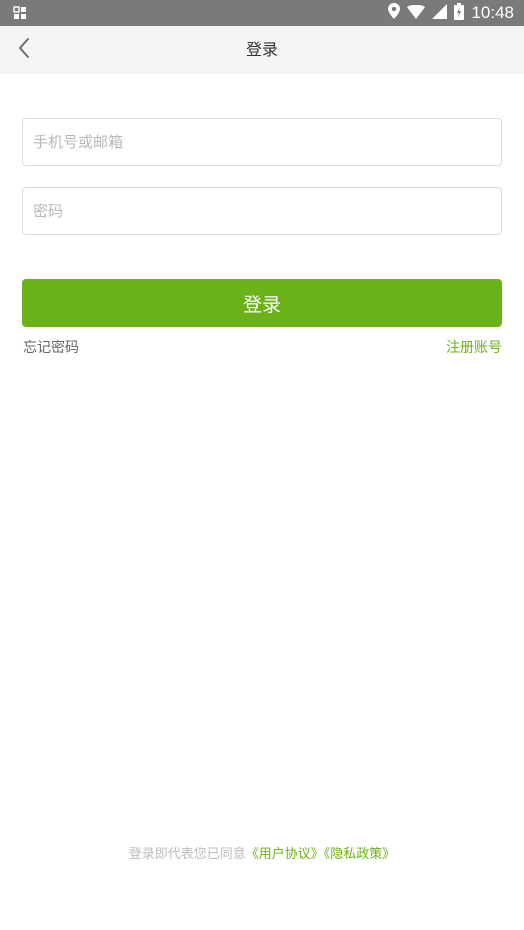 This screenshot has height=930, width=524. I want to click on privacy-policy-link: 《隐私政策》, so click(360, 854).